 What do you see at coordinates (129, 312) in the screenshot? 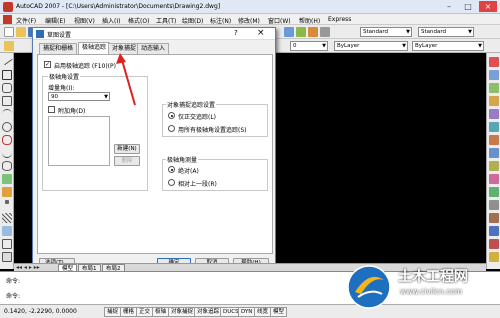
I see `grid-toggle: 栅格` at bounding box center [129, 312].